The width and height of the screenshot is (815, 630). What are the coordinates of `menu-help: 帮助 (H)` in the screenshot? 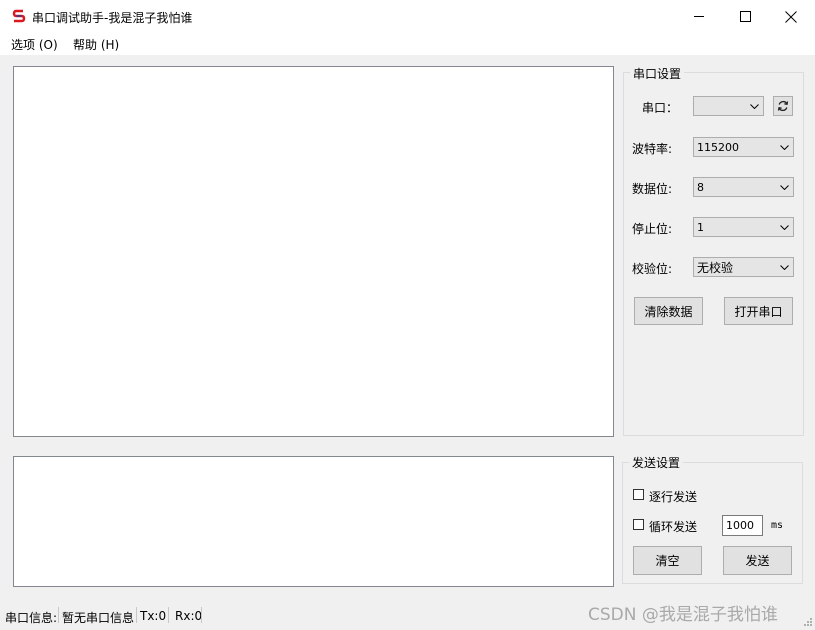 It's located at (96, 44).